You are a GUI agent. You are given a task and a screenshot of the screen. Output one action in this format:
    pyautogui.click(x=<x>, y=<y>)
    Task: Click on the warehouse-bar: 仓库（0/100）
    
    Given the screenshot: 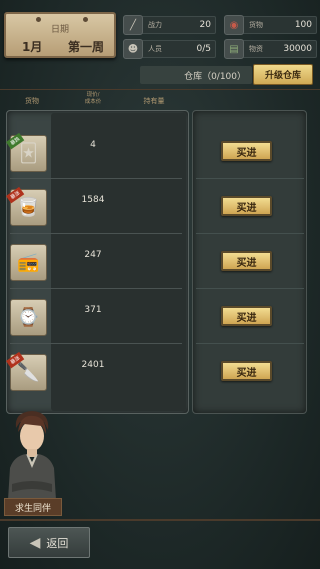 What is the action you would take?
    pyautogui.click(x=196, y=75)
    